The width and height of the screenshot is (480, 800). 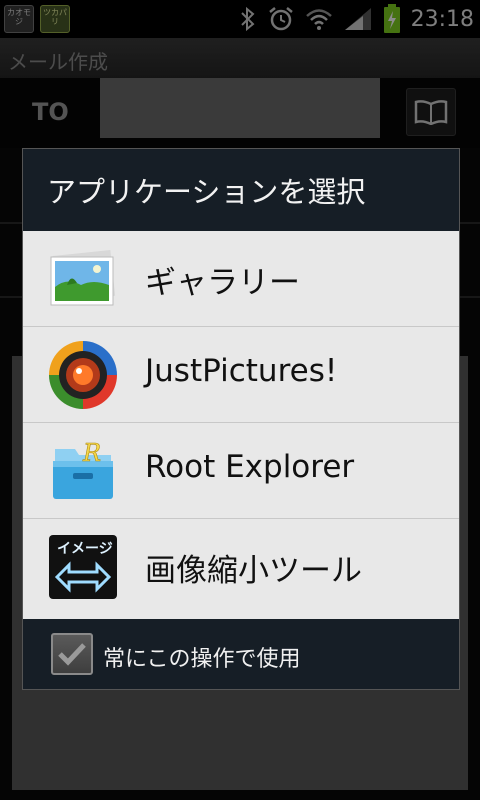 What do you see at coordinates (222, 283) in the screenshot?
I see `app-label-gallery: ギャラリー` at bounding box center [222, 283].